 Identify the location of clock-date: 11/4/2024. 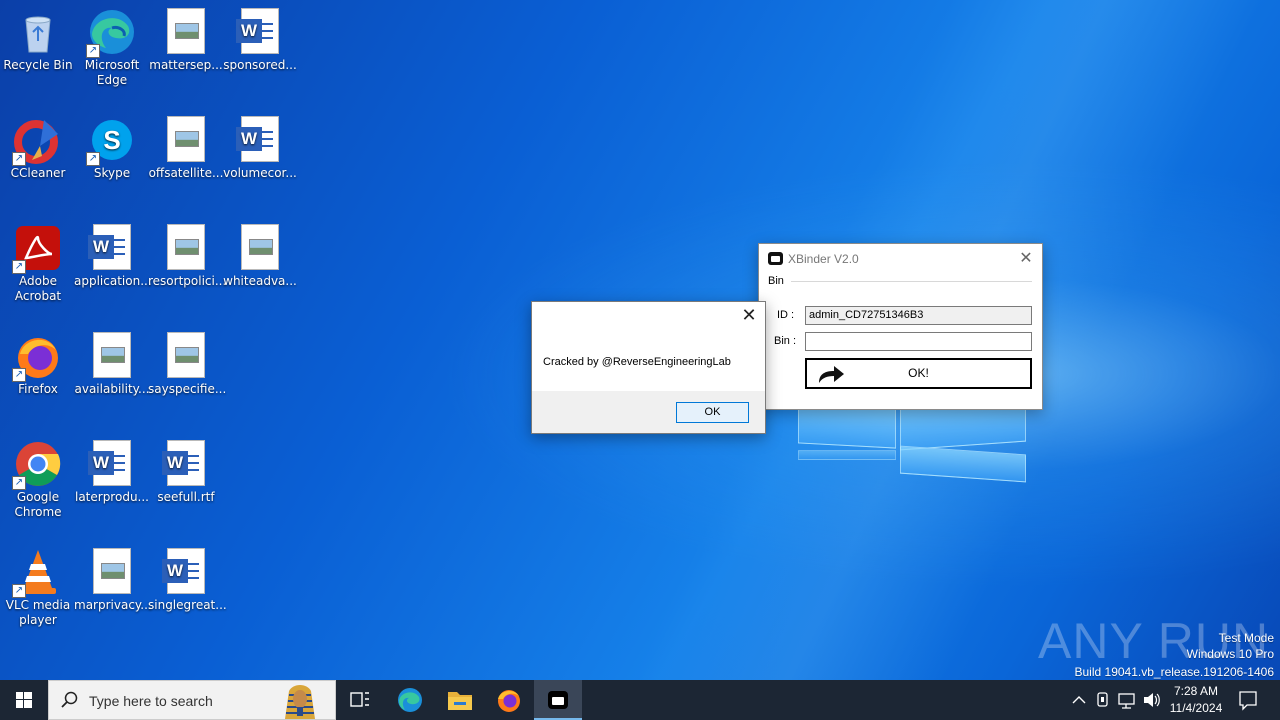
(1196, 708).